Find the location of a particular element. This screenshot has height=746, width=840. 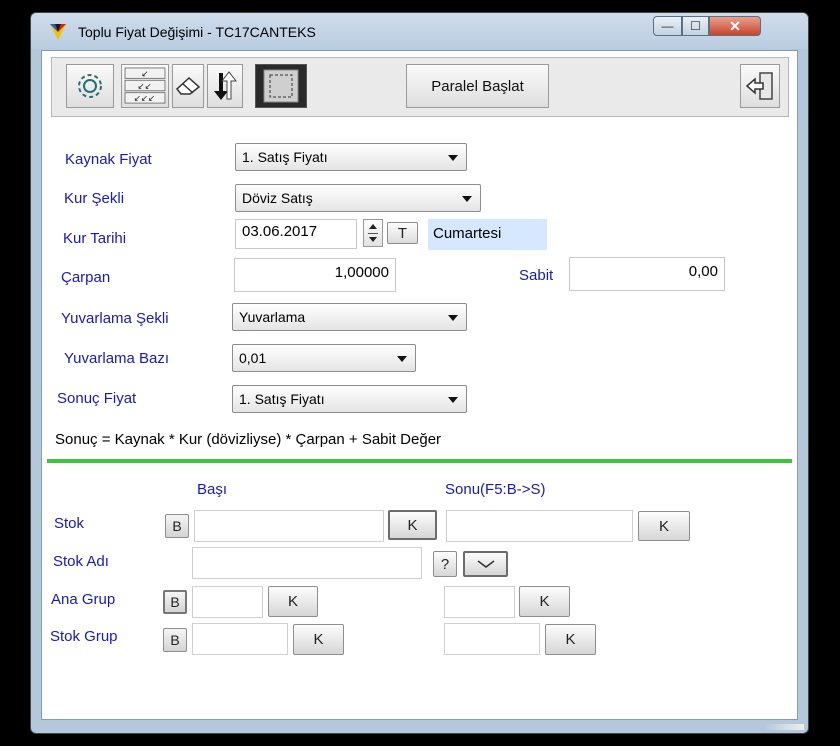

eraser-icon is located at coordinates (188, 85).